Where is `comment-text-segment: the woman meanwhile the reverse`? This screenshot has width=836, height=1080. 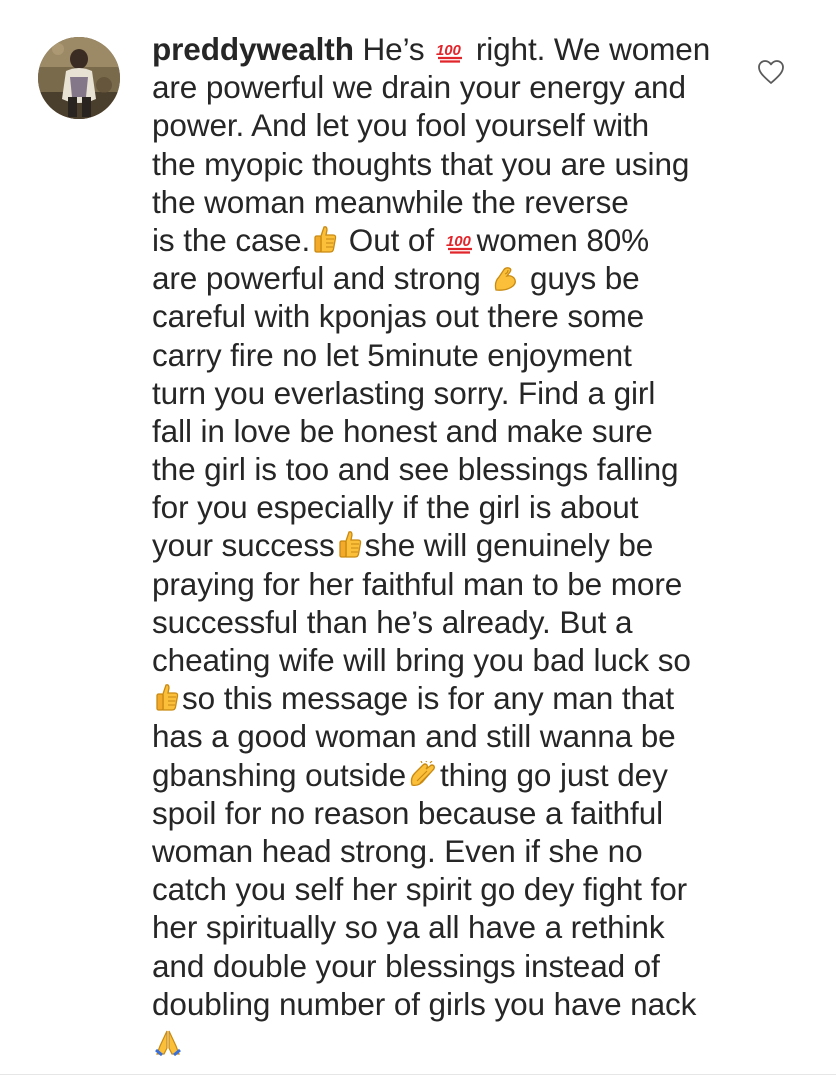
comment-text-segment: the woman meanwhile the reverse is located at coordinates (390, 201).